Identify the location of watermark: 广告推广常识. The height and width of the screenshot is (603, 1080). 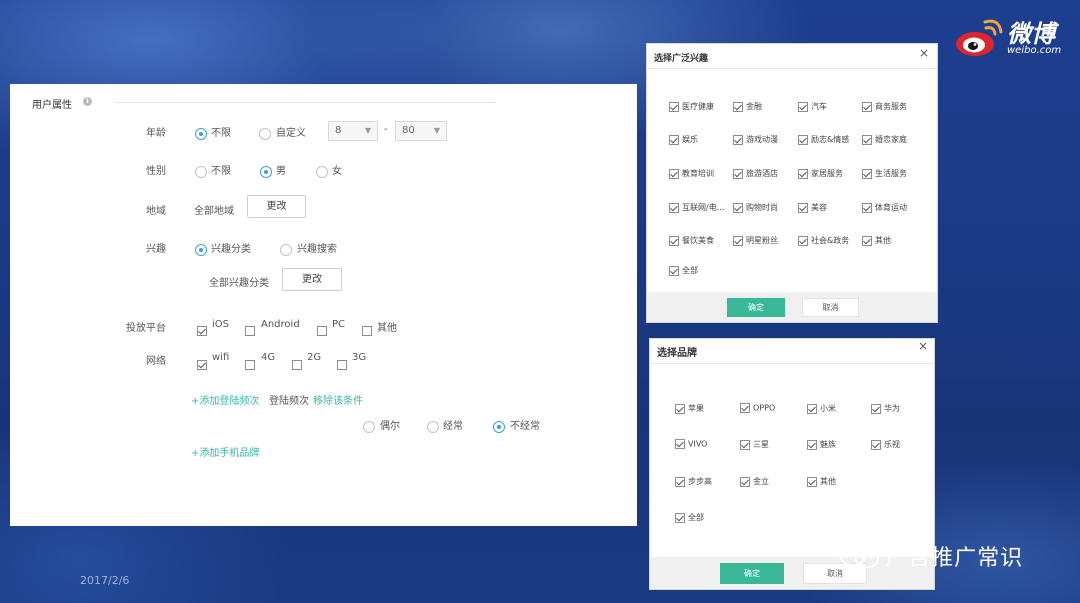
(931, 555).